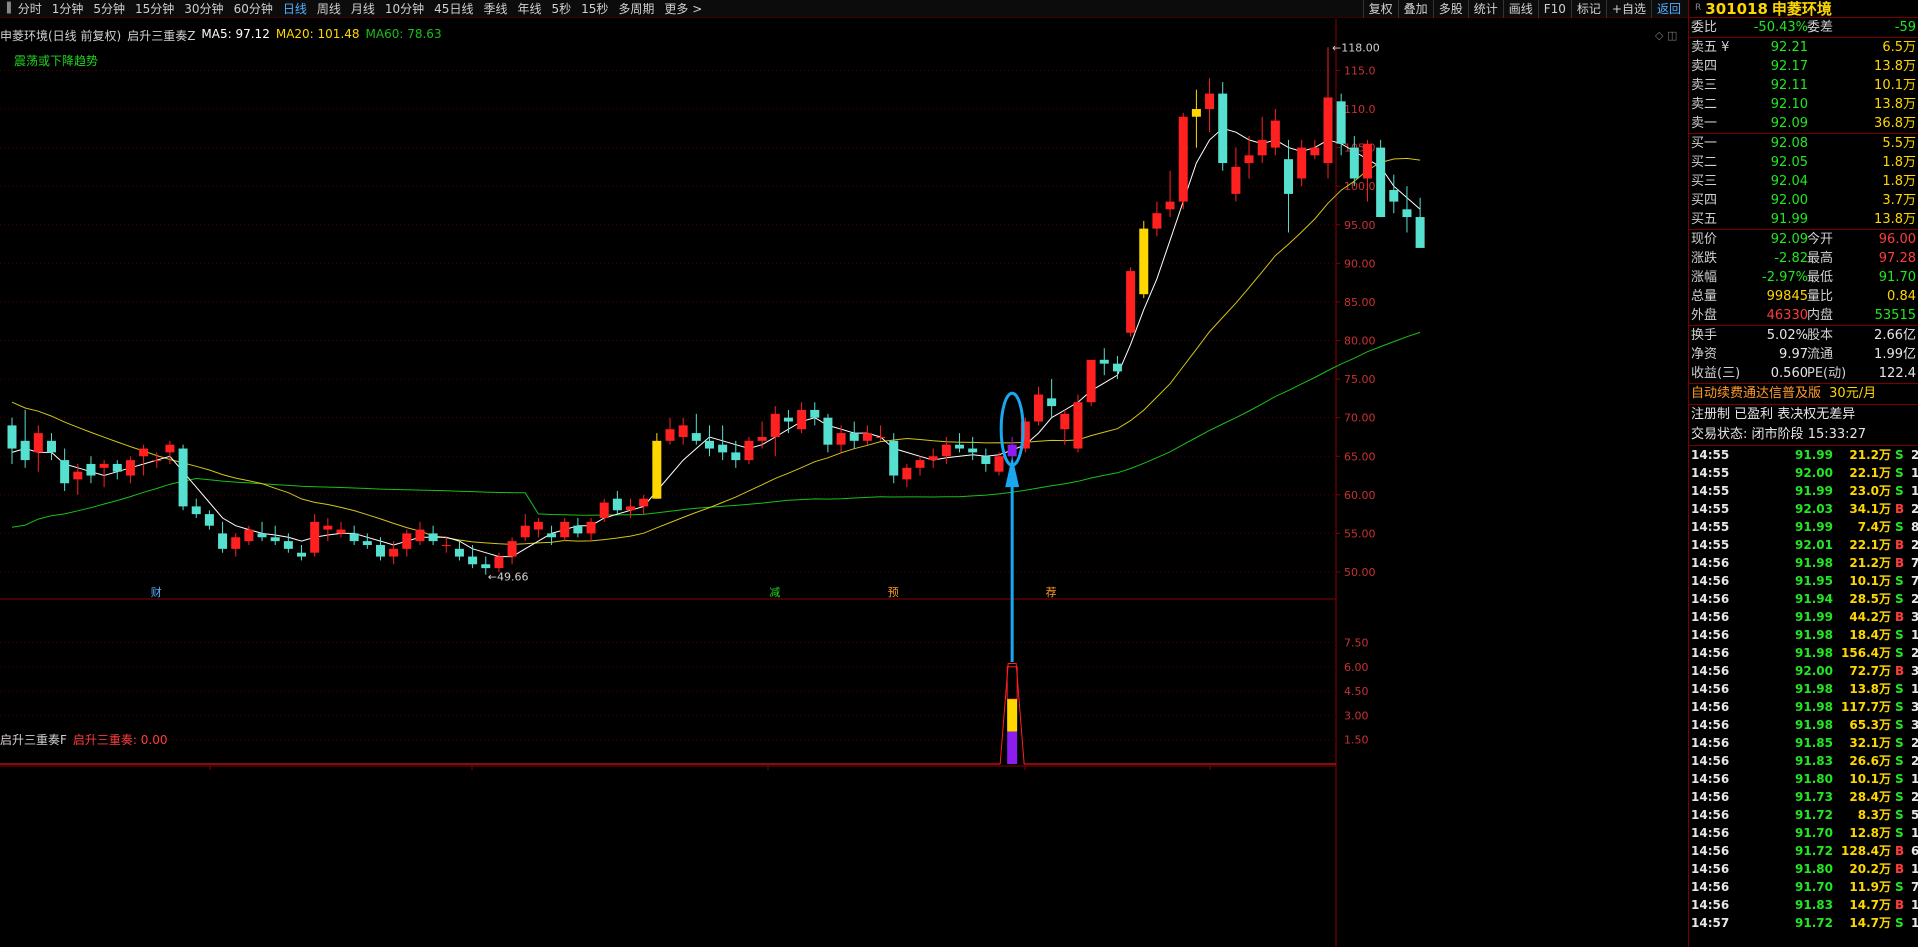 Image resolution: width=1918 pixels, height=947 pixels. Describe the element at coordinates (1803, 743) in the screenshot. I see `trade-row: 14:56 91.85 32.1万 S 22` at that location.